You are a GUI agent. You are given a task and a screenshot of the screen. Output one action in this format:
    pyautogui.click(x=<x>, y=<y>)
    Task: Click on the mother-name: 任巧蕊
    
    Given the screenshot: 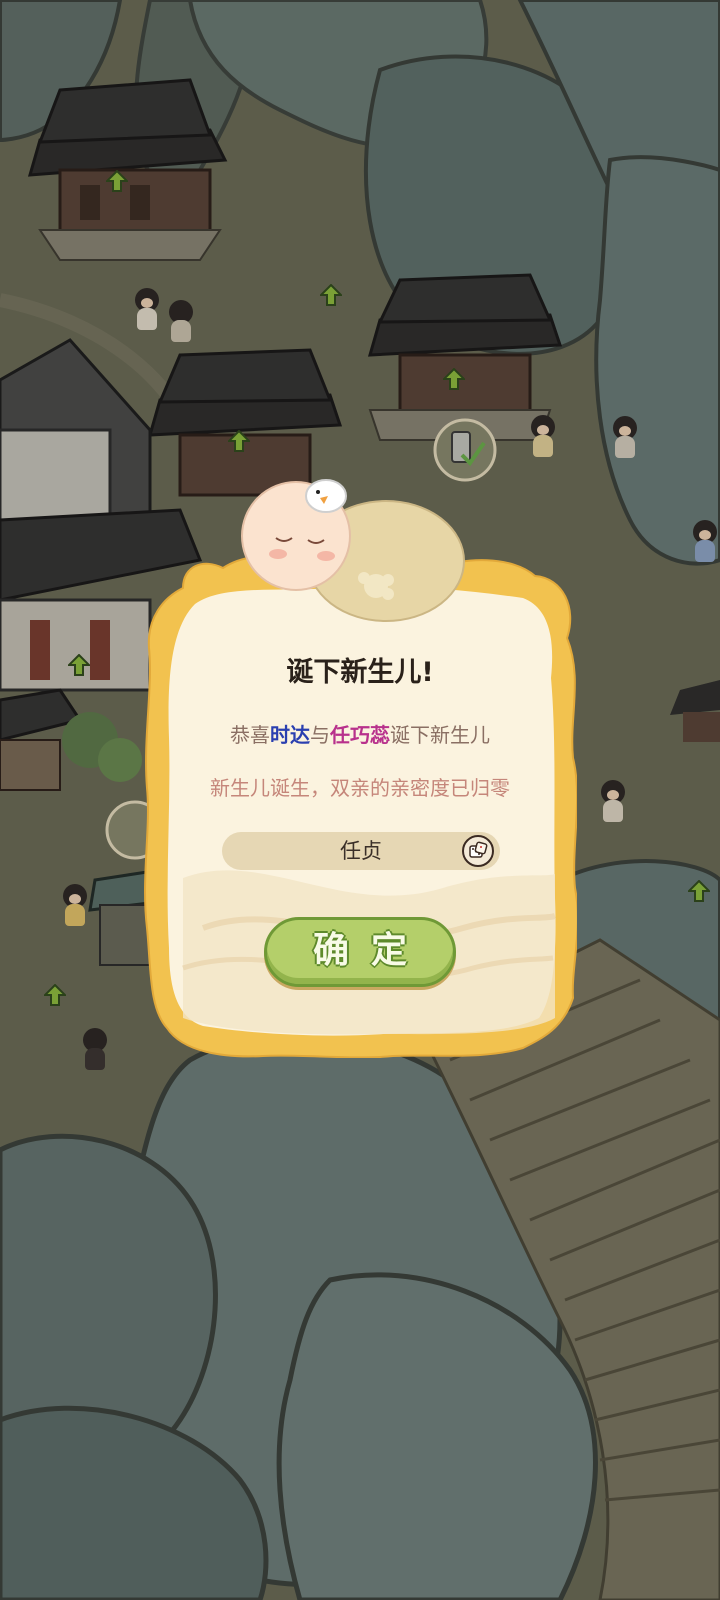 What is the action you would take?
    pyautogui.click(x=360, y=735)
    